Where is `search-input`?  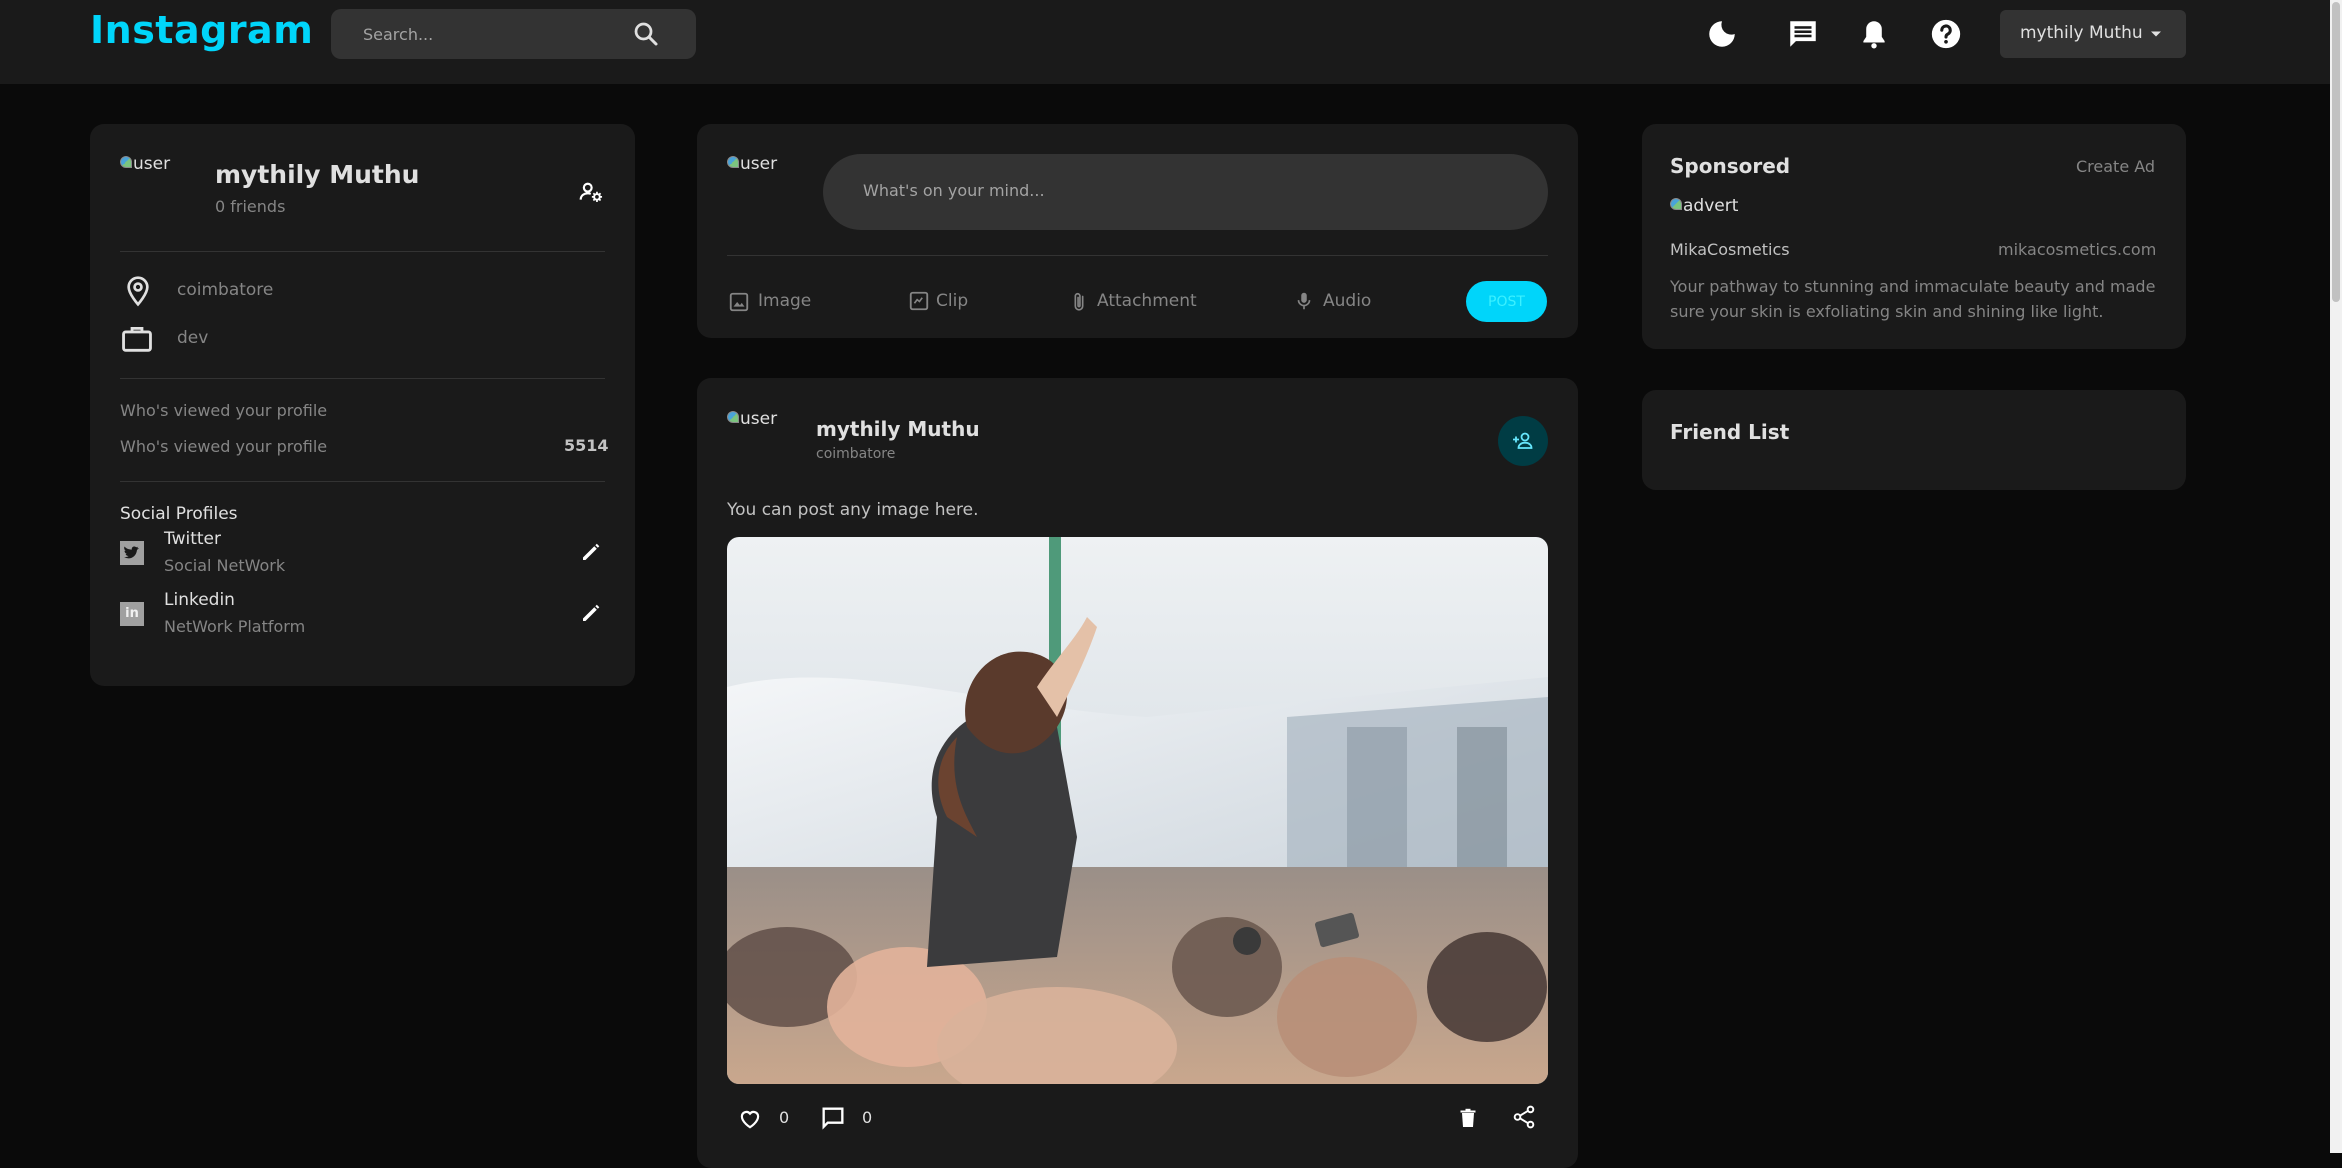 search-input is located at coordinates (501, 34).